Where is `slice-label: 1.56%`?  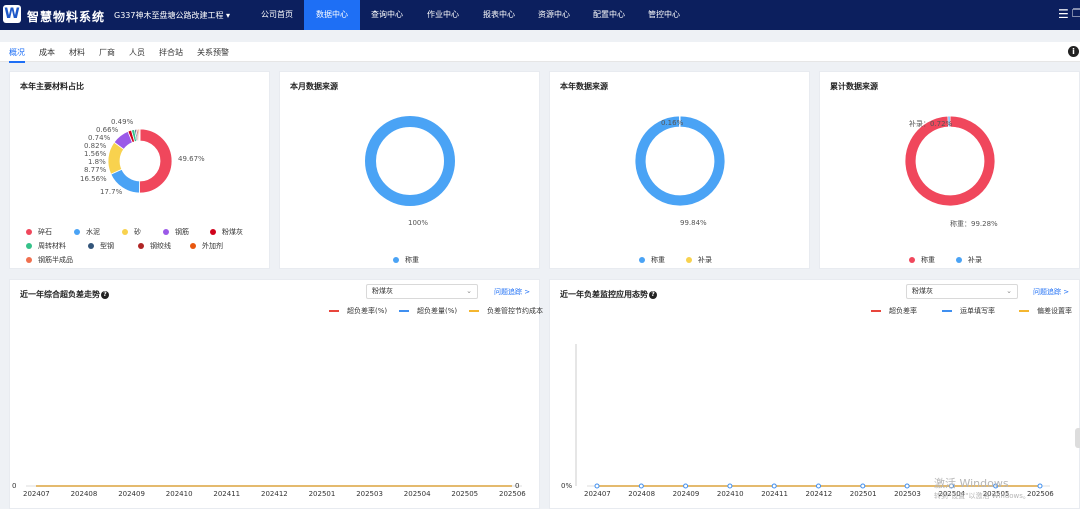 slice-label: 1.56% is located at coordinates (95, 154).